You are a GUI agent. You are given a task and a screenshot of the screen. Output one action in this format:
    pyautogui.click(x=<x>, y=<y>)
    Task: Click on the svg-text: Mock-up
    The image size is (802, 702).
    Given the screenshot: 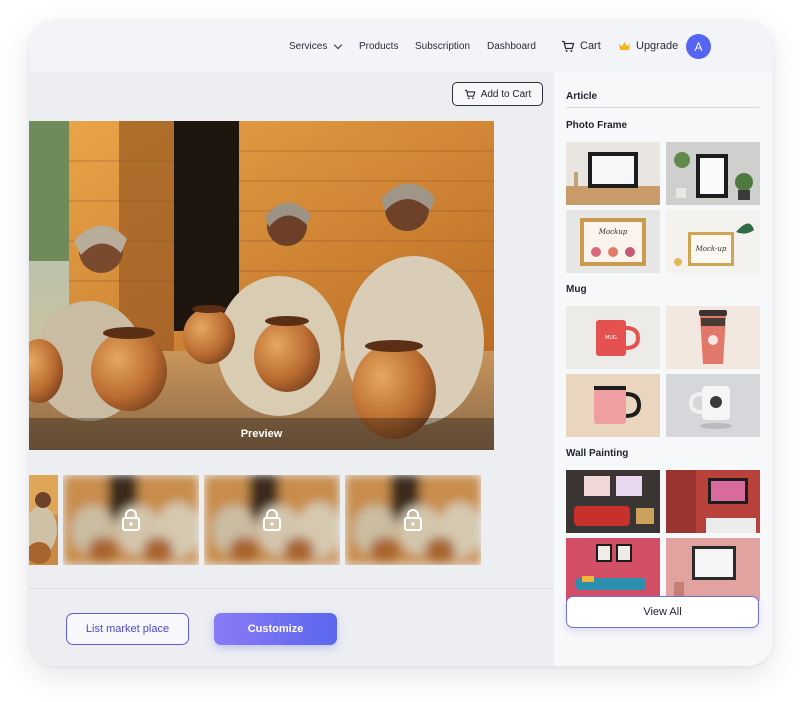 What is the action you would take?
    pyautogui.click(x=711, y=249)
    